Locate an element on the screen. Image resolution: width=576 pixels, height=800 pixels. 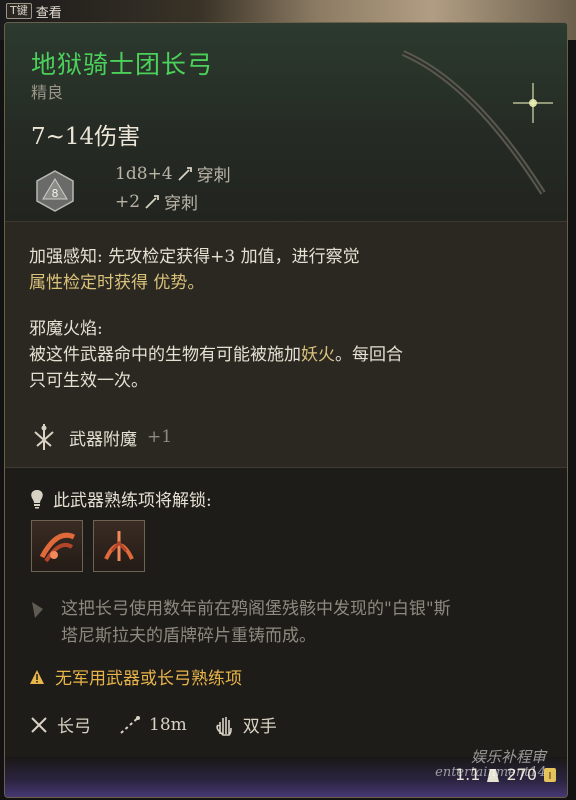
watermark: 娱乐补程审 entertainment14 is located at coordinates (490, 764).